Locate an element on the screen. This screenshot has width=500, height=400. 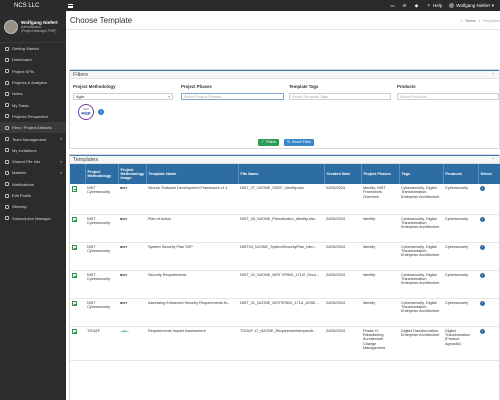
reset-filter-button: ↻ Reset Filter is located at coordinates (299, 142).